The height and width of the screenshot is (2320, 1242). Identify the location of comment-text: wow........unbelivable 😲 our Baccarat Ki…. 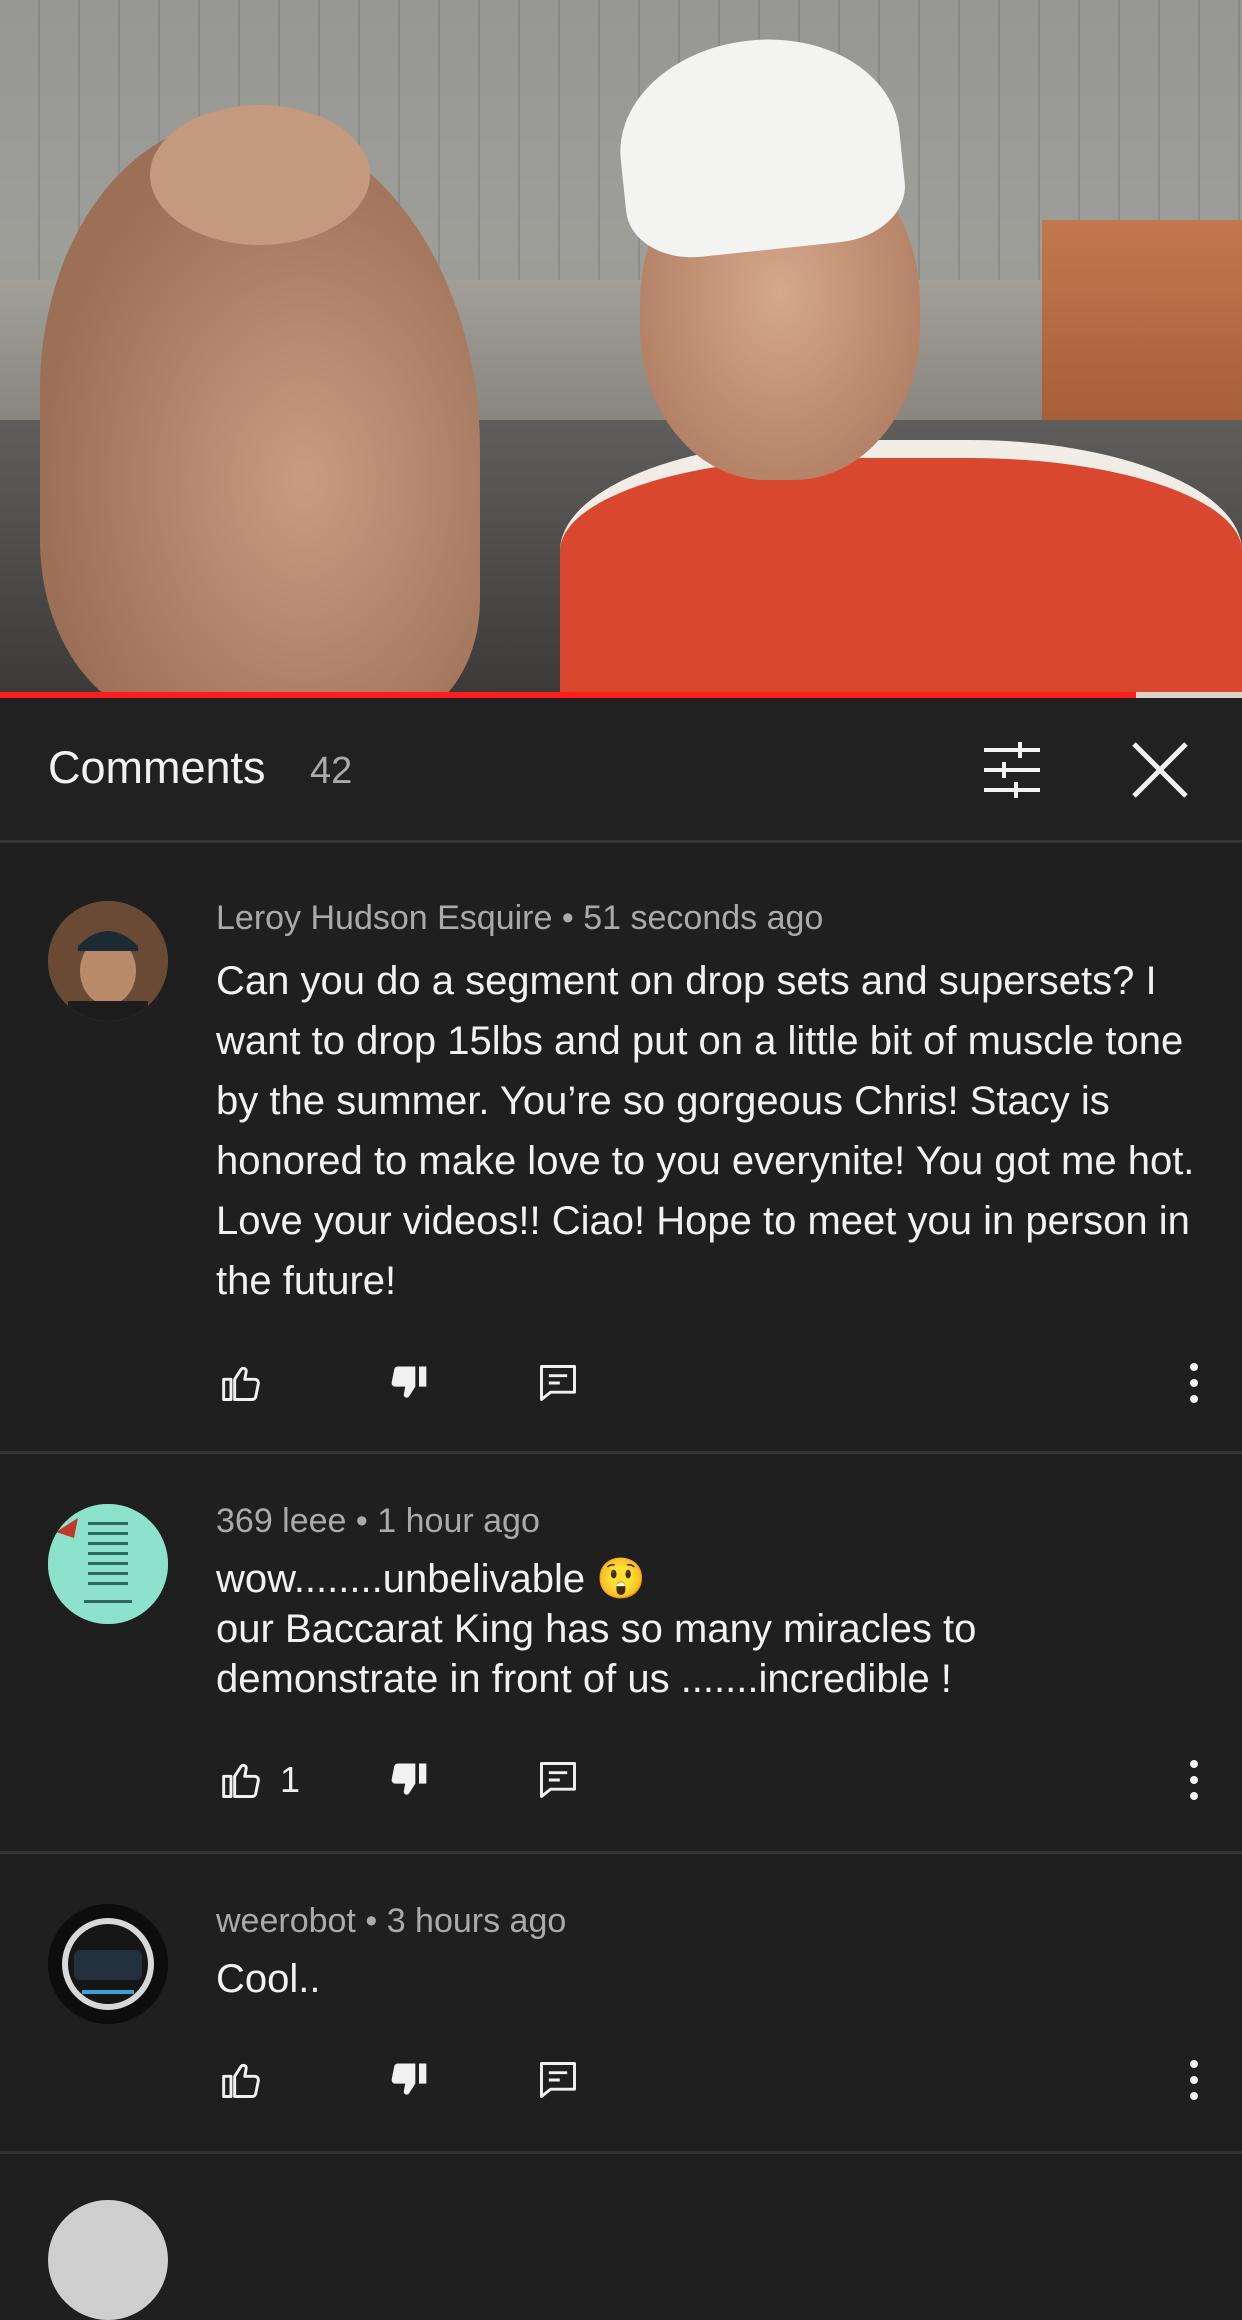
(706, 1629).